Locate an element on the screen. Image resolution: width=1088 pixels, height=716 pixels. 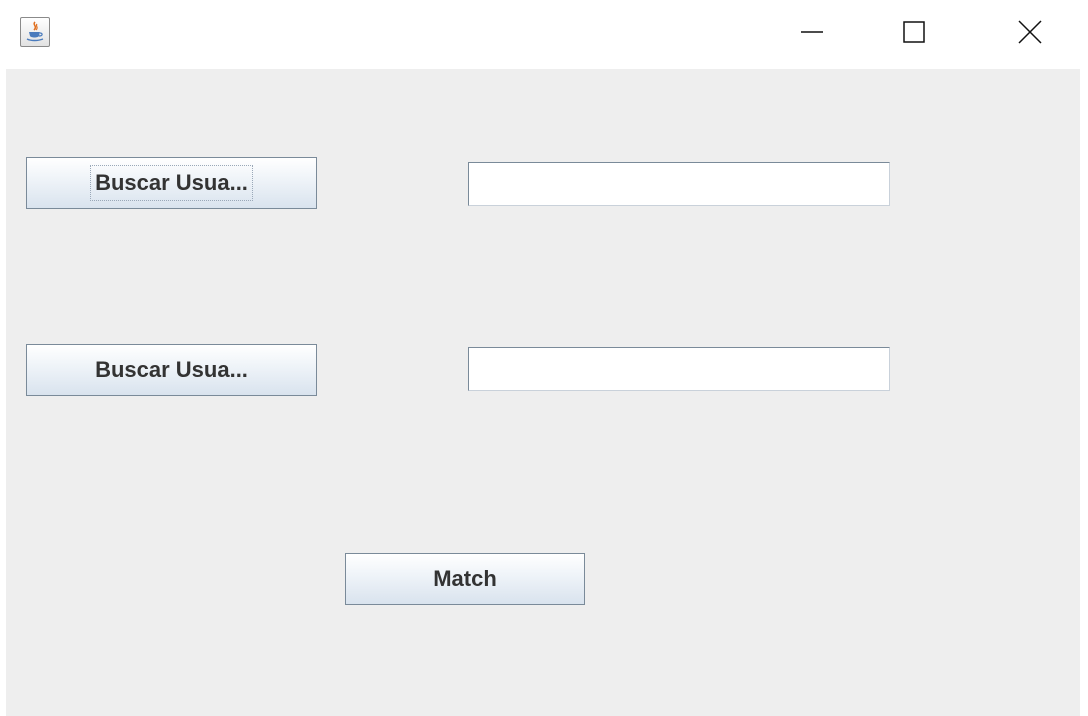
maximize-button is located at coordinates (914, 32).